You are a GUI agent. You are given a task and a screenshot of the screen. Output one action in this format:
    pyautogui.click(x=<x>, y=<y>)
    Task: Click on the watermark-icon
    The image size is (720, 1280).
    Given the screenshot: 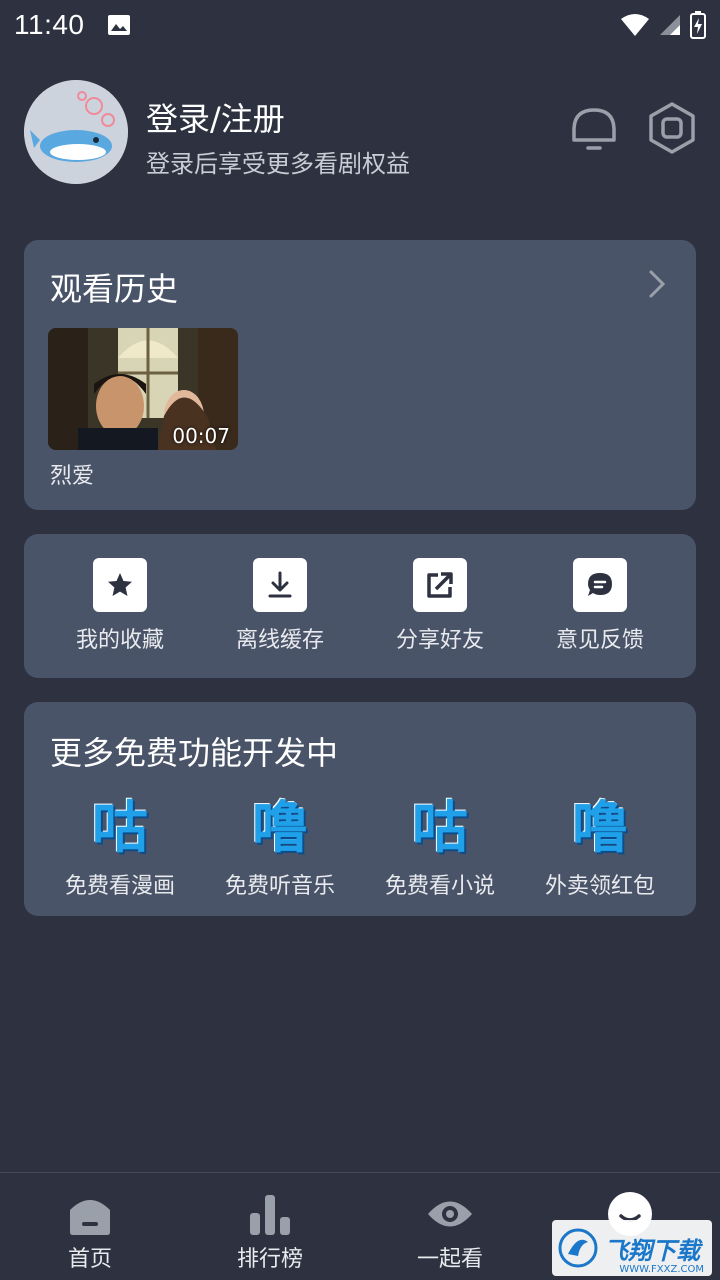 What is the action you would take?
    pyautogui.click(x=578, y=1248)
    